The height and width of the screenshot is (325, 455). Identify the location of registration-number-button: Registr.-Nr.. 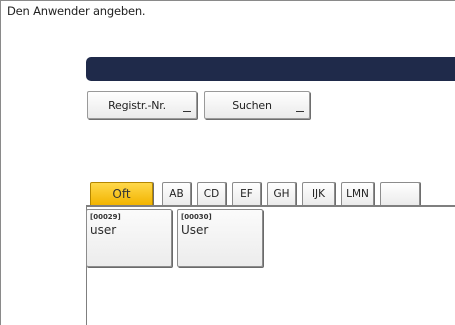
(142, 105).